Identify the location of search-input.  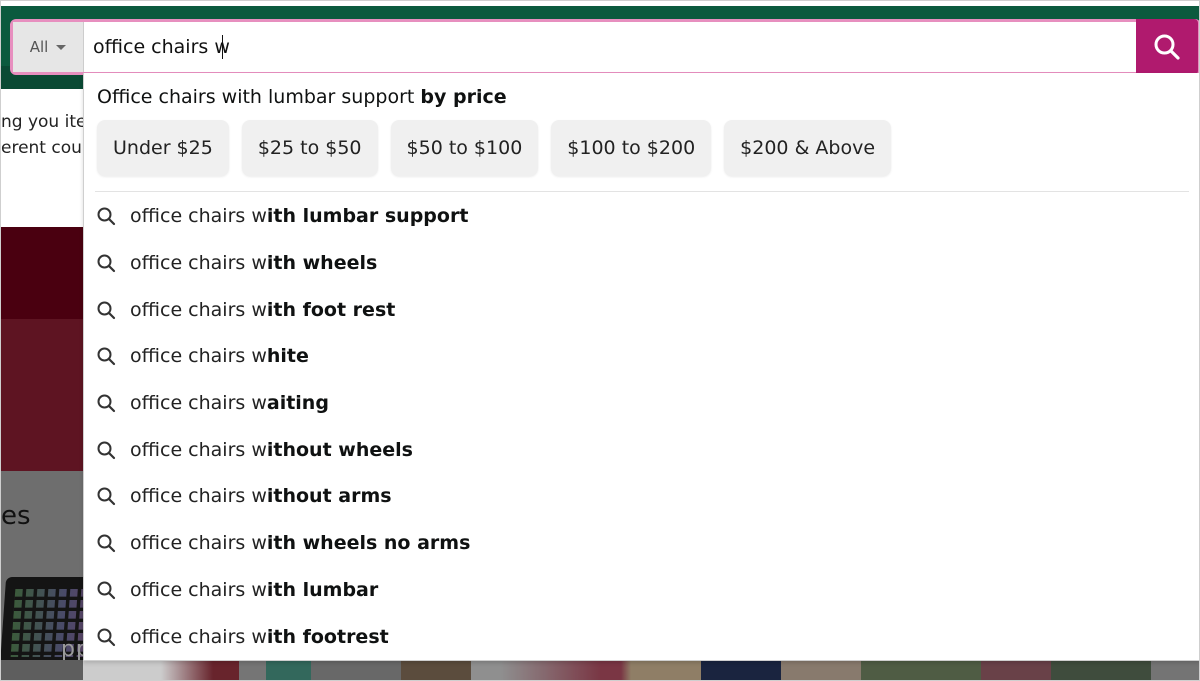
(613, 47).